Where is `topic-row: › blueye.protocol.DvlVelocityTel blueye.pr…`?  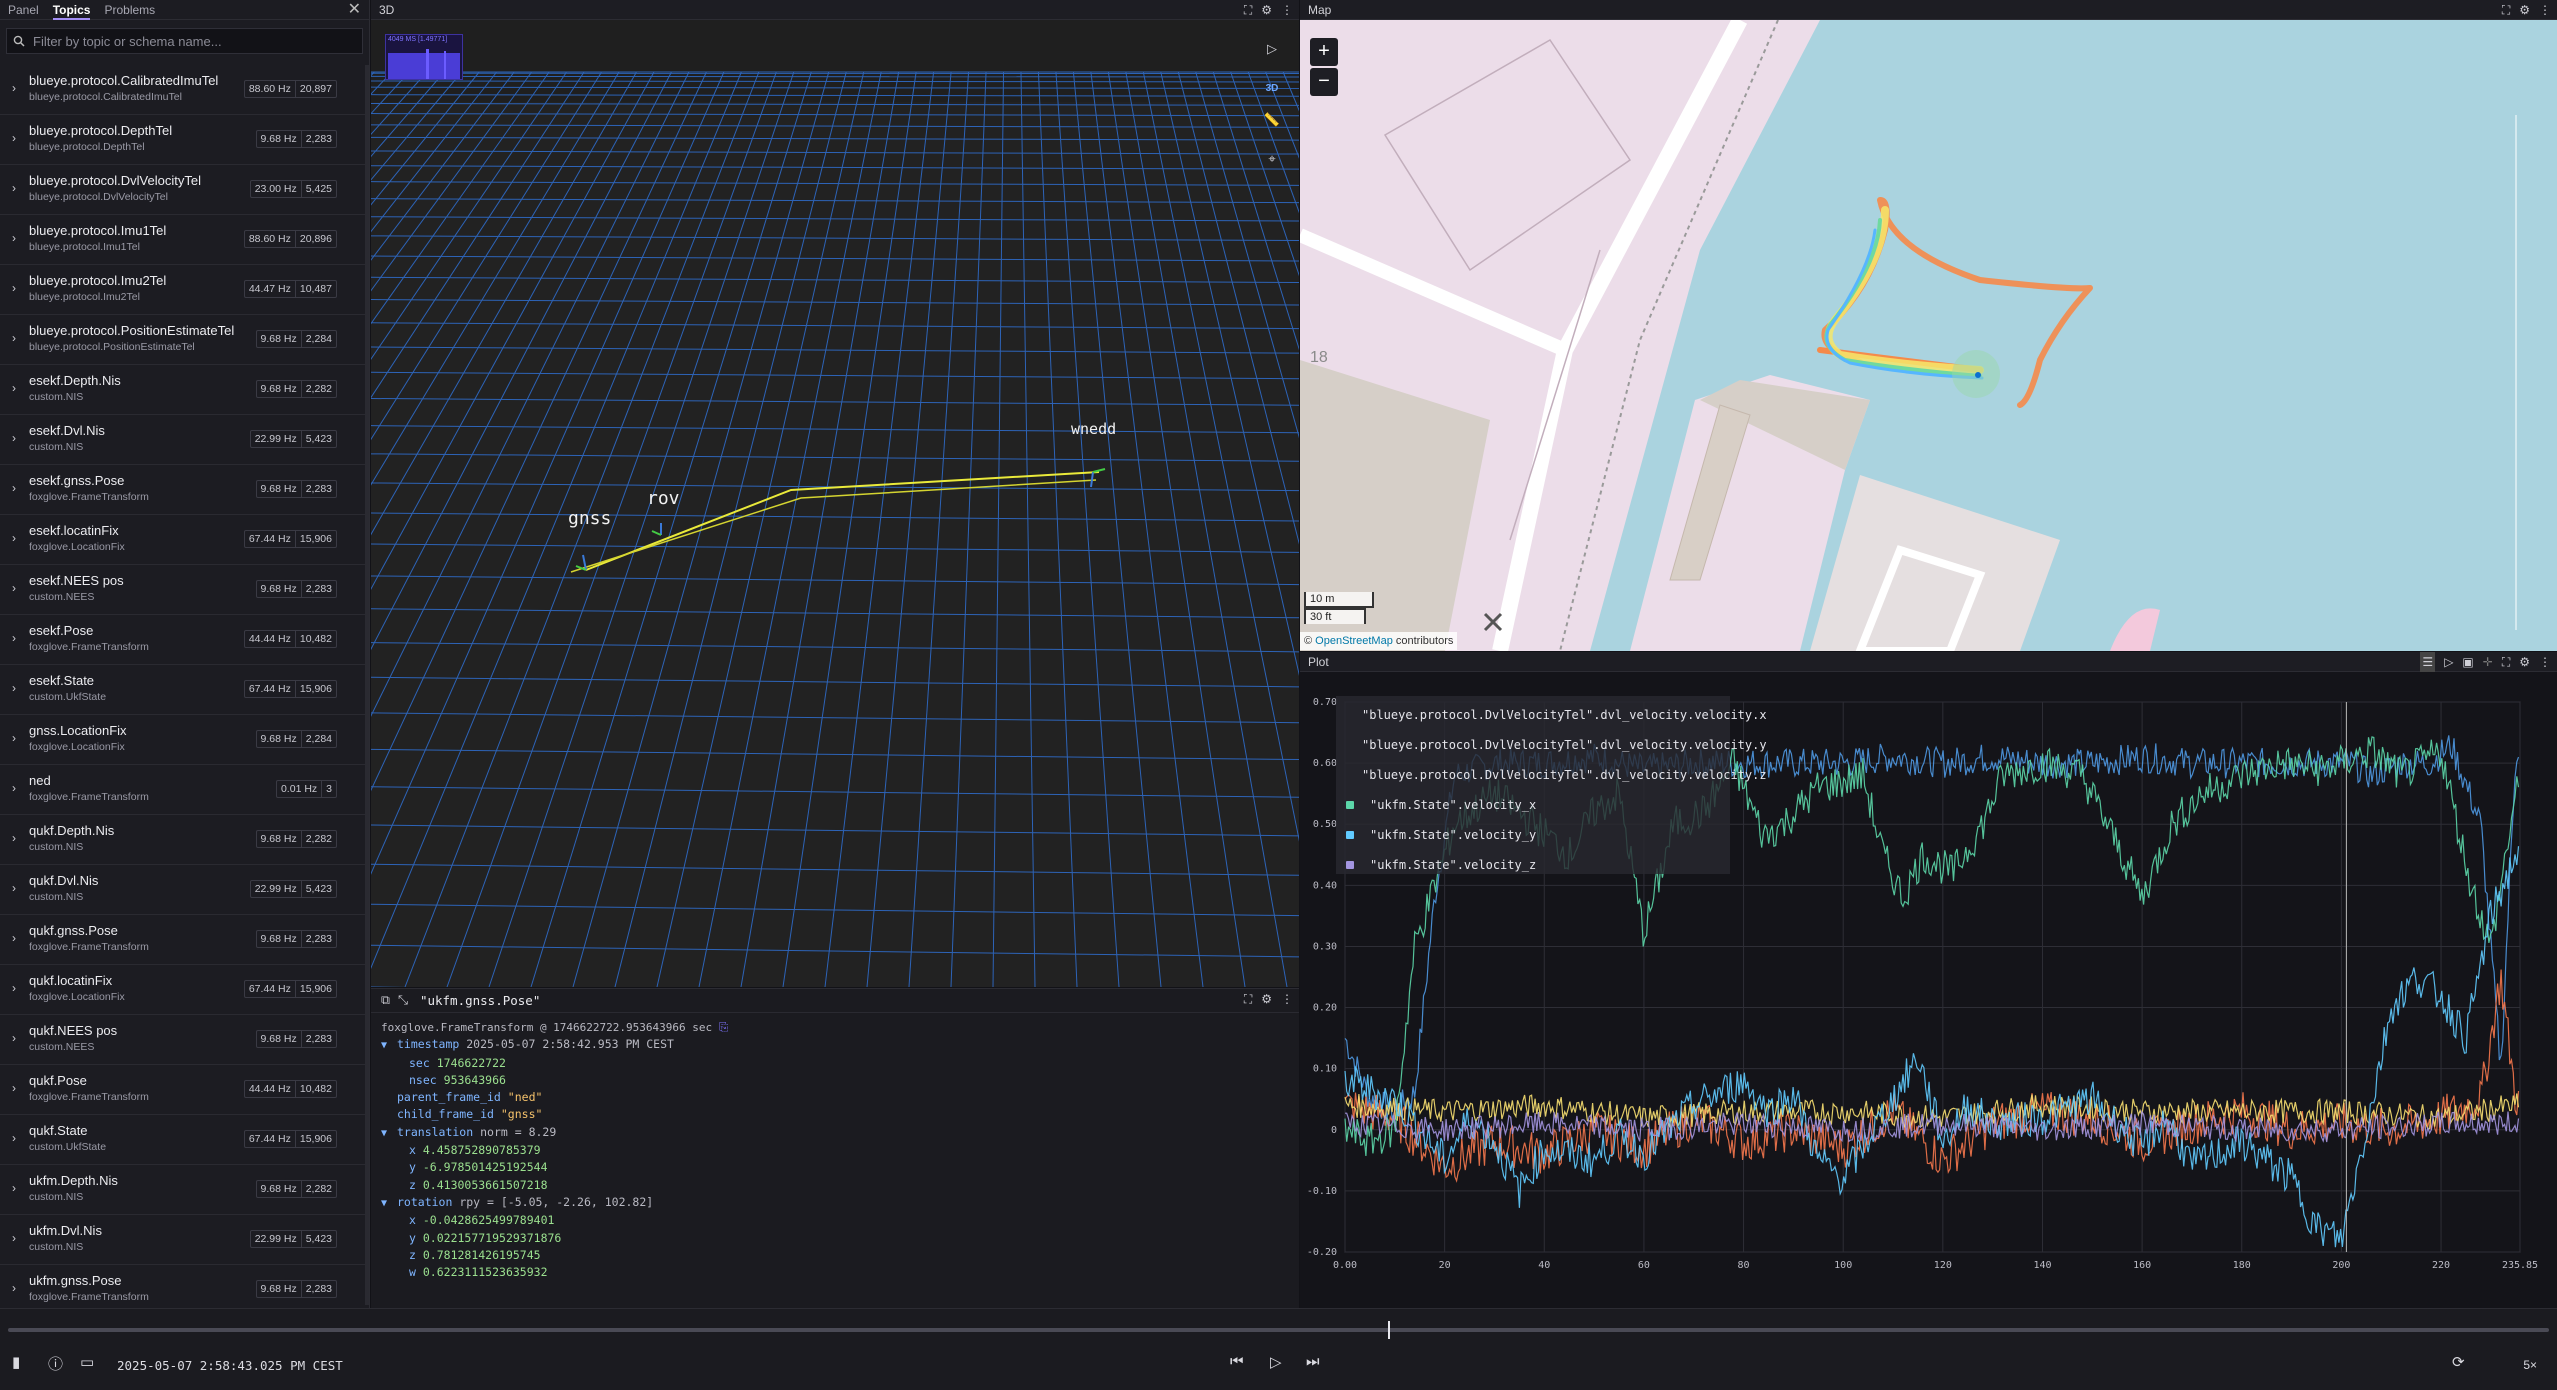 topic-row: › blueye.protocol.DvlVelocityTel blueye.pr… is located at coordinates (184, 190).